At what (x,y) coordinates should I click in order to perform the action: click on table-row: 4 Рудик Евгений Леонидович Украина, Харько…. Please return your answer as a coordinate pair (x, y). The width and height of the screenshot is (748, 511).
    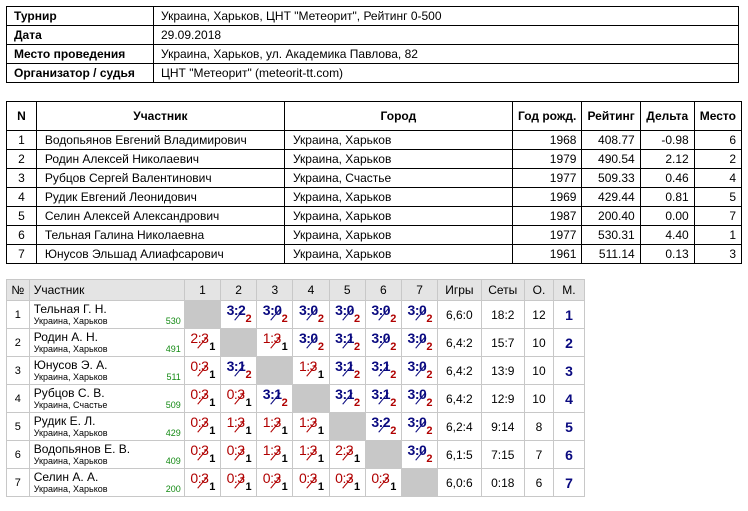
    Looking at the image, I should click on (374, 197).